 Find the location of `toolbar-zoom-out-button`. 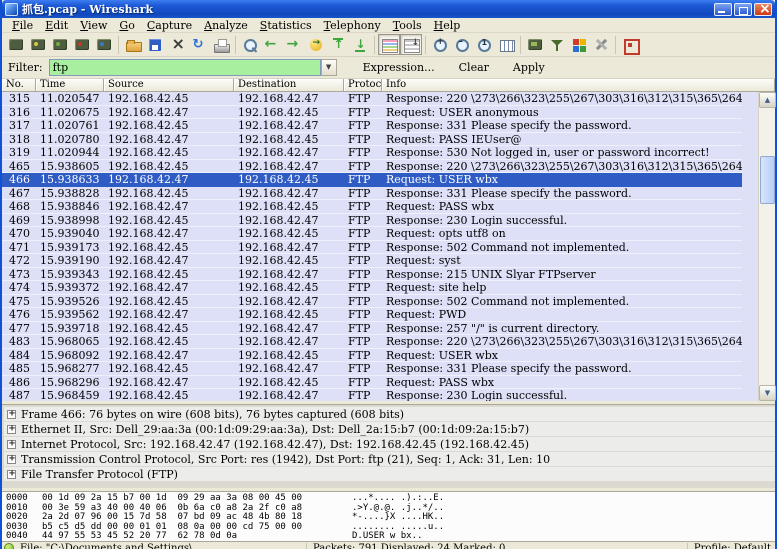

toolbar-zoom-out-button is located at coordinates (462, 44).